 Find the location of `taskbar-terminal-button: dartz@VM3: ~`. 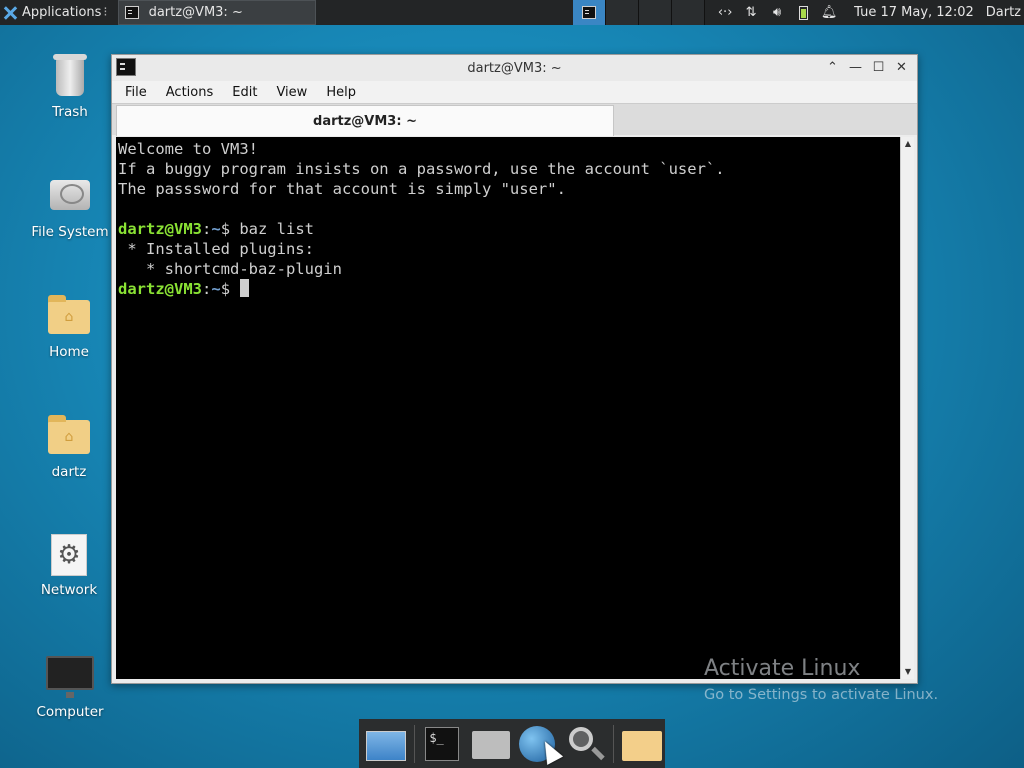

taskbar-terminal-button: dartz@VM3: ~ is located at coordinates (216, 12).